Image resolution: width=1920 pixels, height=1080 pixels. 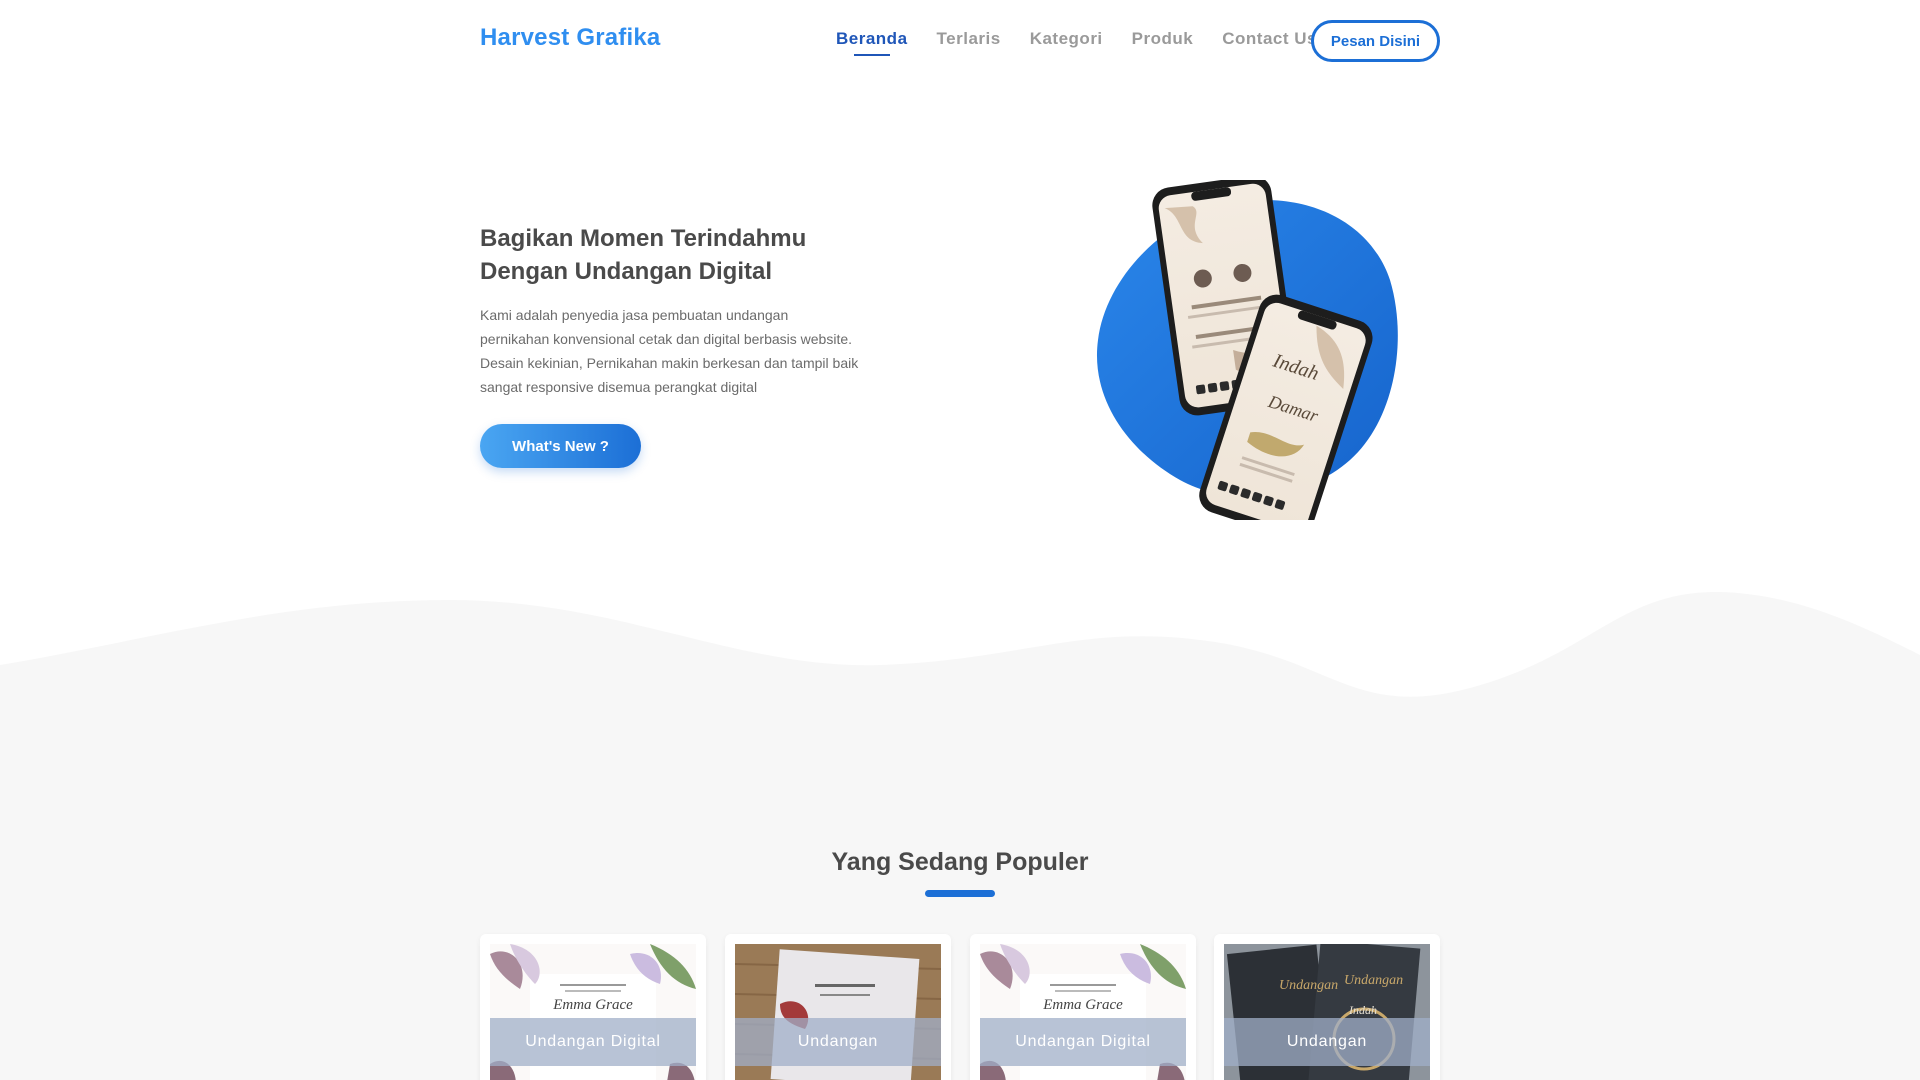 What do you see at coordinates (1375, 41) in the screenshot?
I see `order-button: Pesan Disini` at bounding box center [1375, 41].